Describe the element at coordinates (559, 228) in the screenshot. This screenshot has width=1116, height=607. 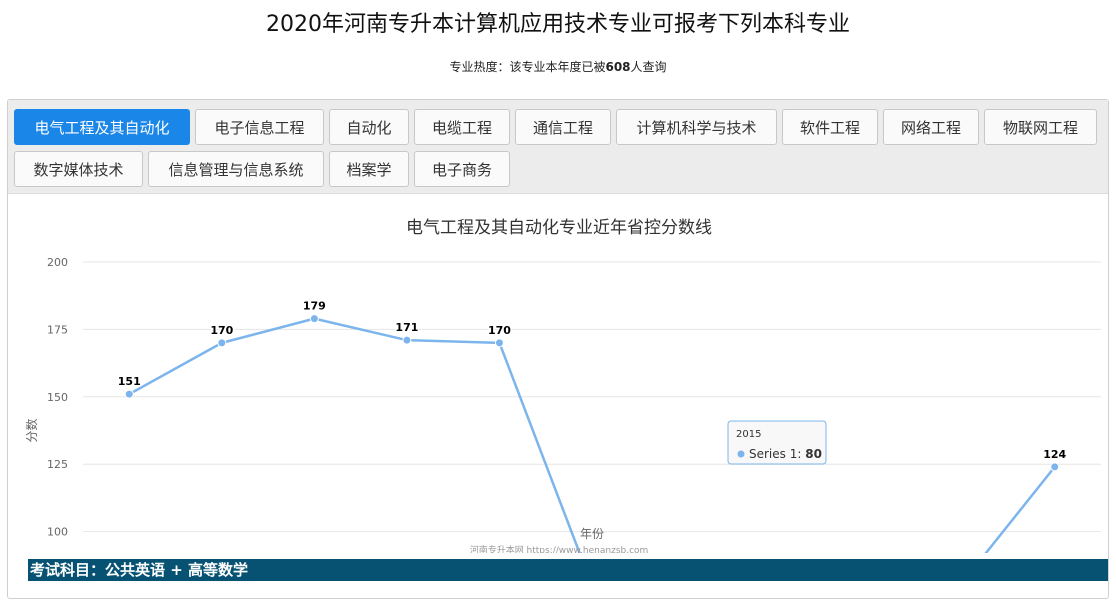
I see `chart-title: 电气工程及其自动化专业近年省控分数线` at that location.